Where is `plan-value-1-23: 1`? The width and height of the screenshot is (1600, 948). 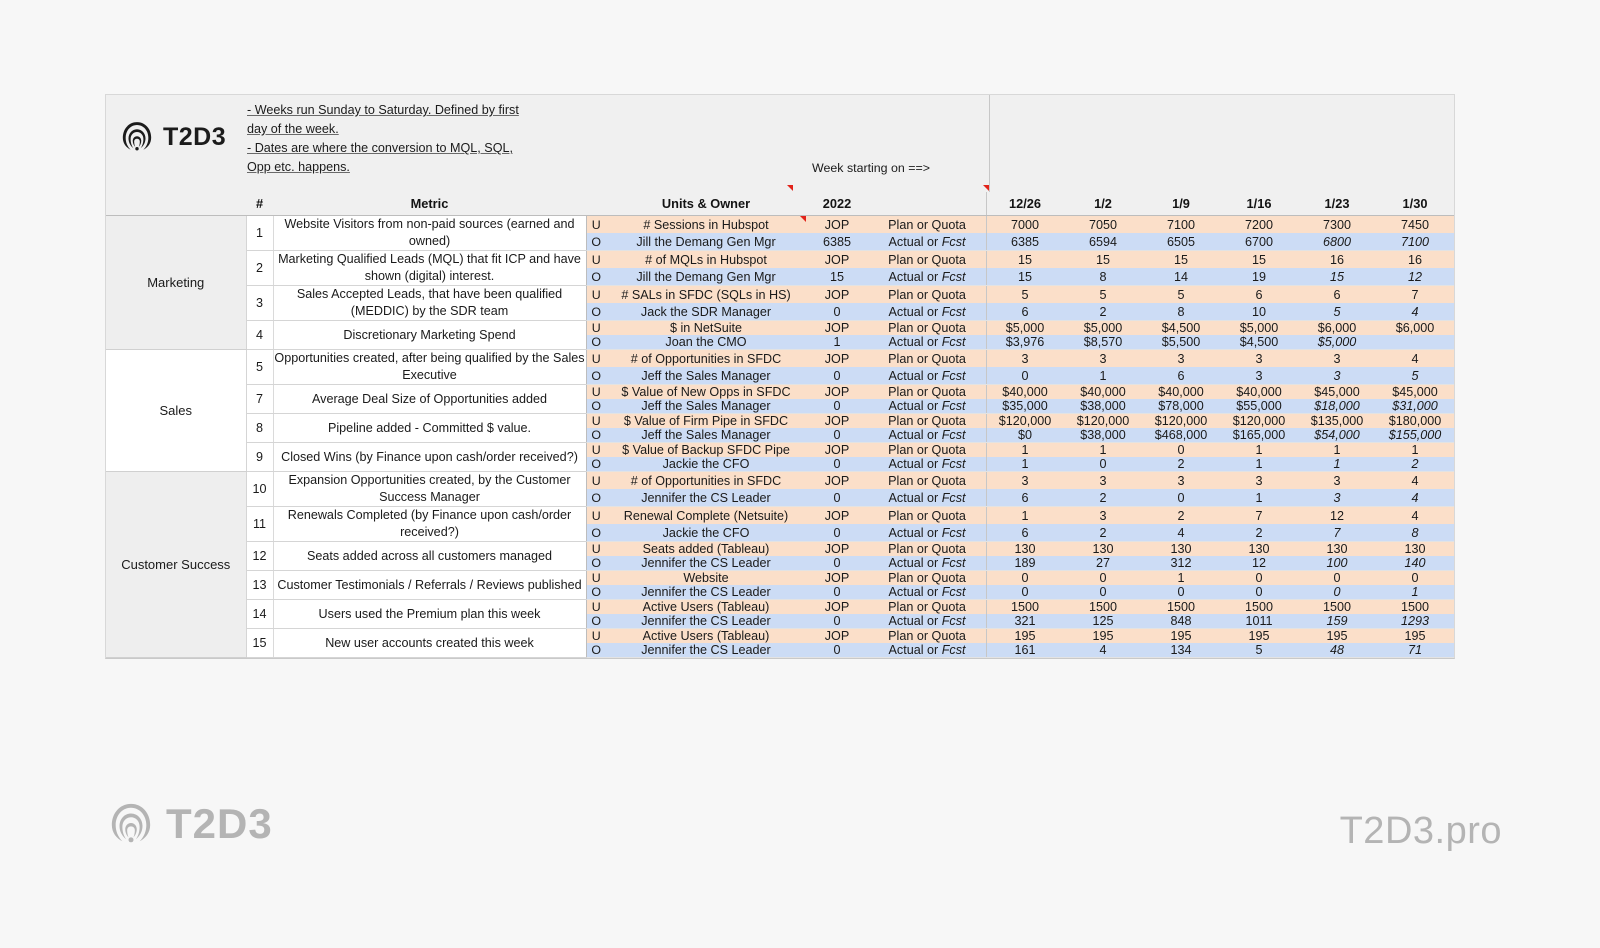 plan-value-1-23: 1 is located at coordinates (1337, 449).